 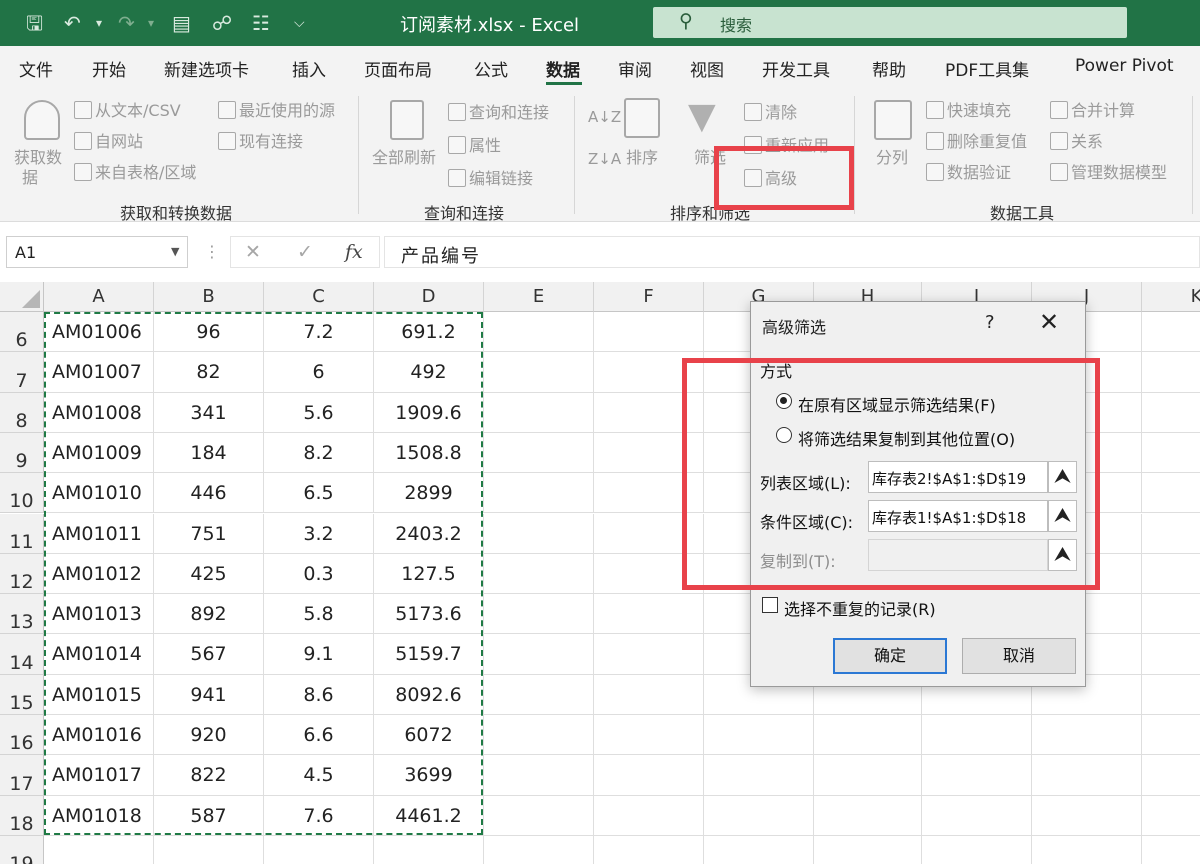 I want to click on row-header: 17, so click(x=22, y=775).